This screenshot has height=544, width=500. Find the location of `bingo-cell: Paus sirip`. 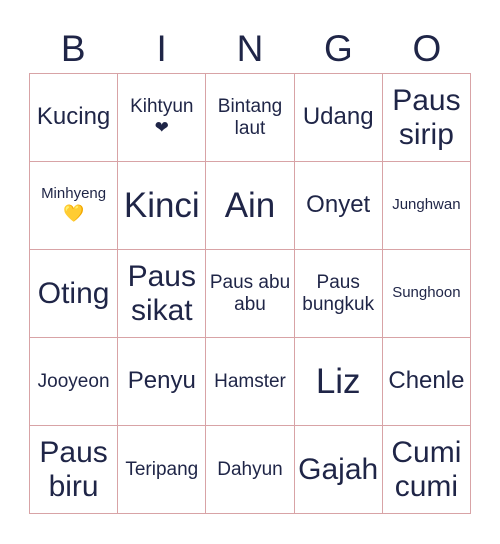

bingo-cell: Paus sirip is located at coordinates (426, 118).